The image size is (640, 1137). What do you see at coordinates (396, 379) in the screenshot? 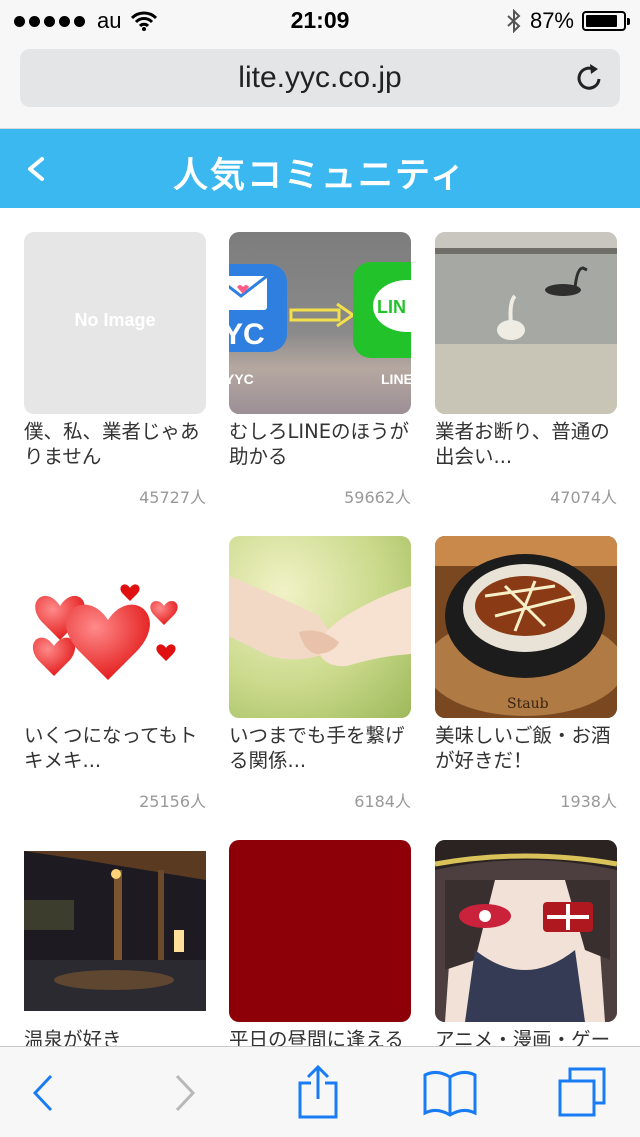
I see `svg-text: LINE` at bounding box center [396, 379].